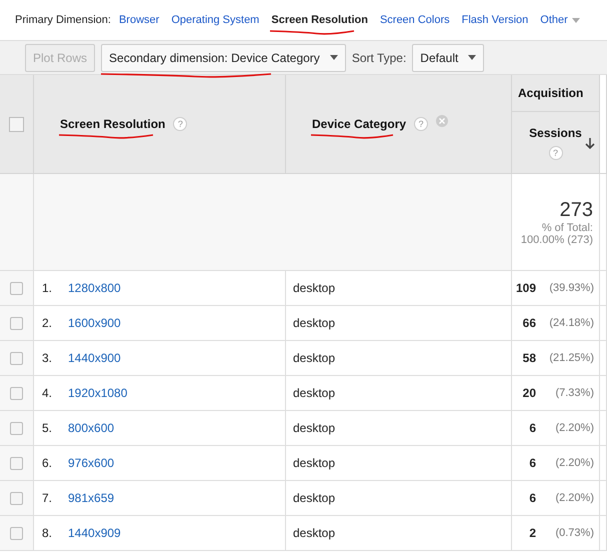 The height and width of the screenshot is (554, 607). What do you see at coordinates (415, 20) in the screenshot?
I see `dimension-tab: Screen Colors` at bounding box center [415, 20].